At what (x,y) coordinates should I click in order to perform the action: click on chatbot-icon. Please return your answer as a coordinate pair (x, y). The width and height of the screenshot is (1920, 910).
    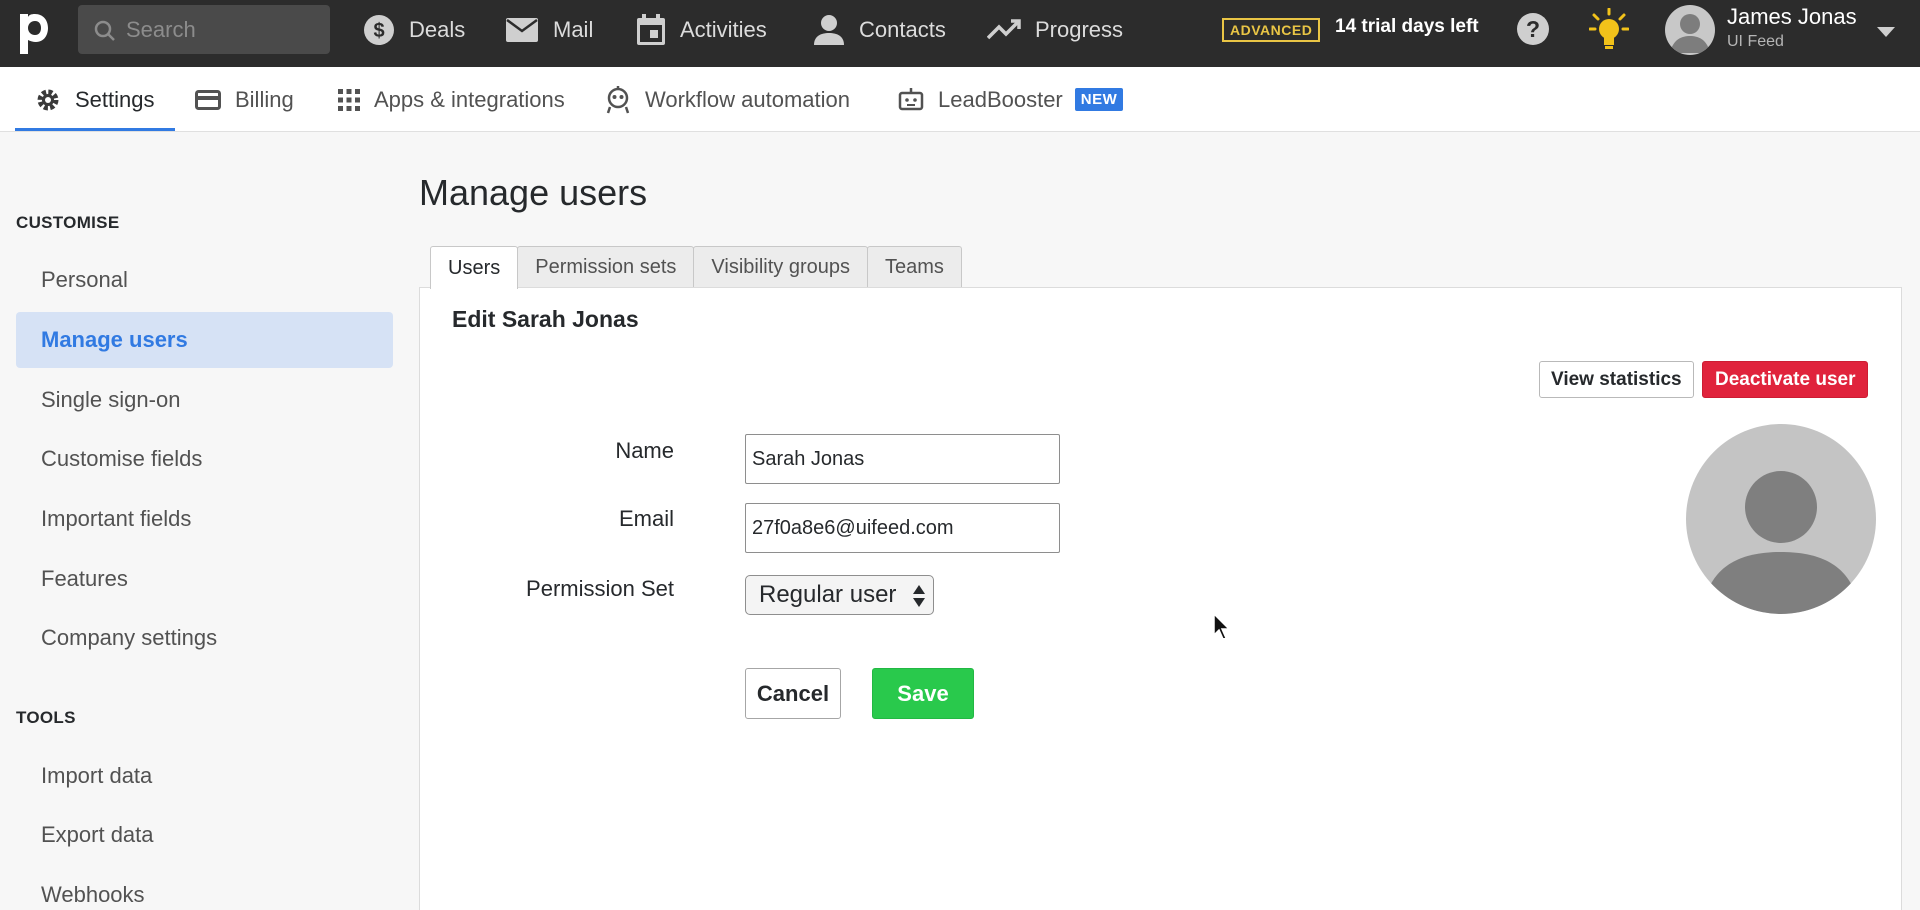
    Looking at the image, I should click on (911, 98).